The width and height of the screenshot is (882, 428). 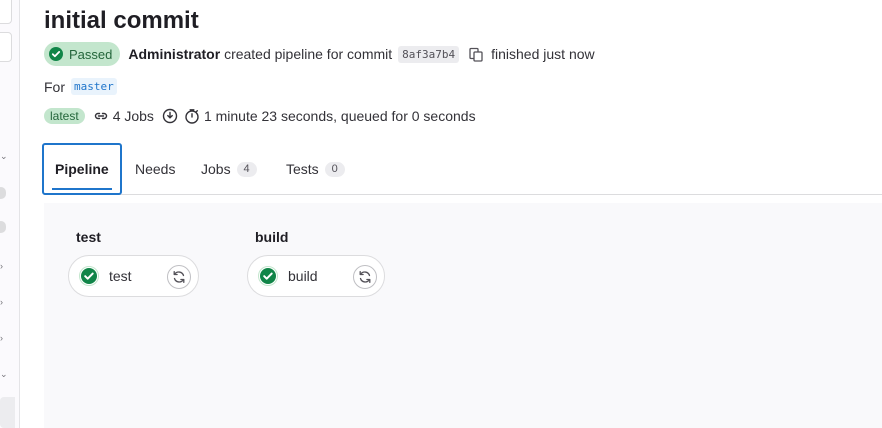 I want to click on branch-row: For master, so click(x=80, y=86).